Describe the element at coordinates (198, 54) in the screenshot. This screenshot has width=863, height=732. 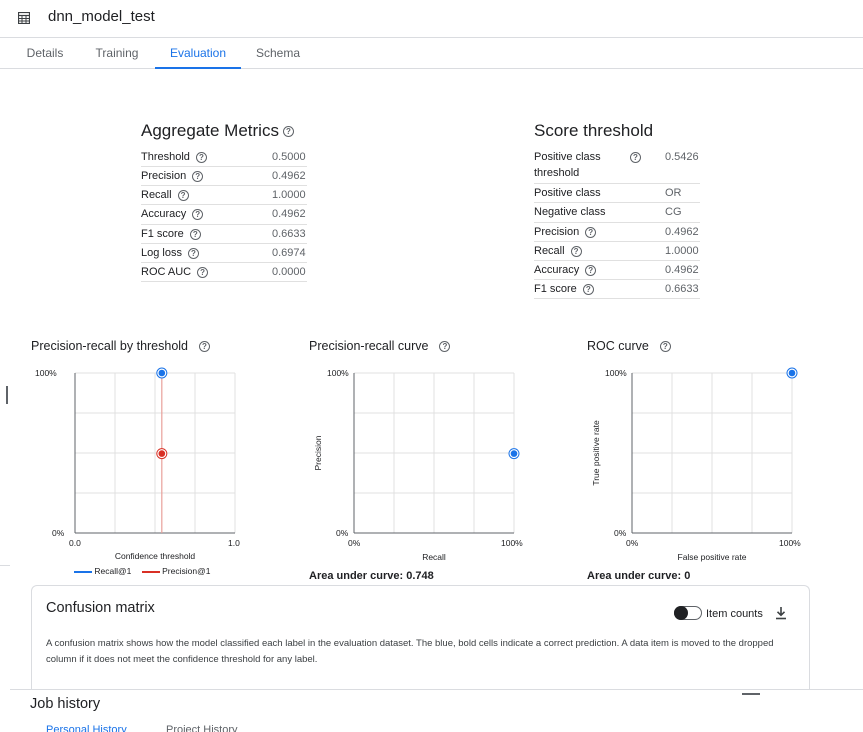
I see `tab-evaluation: Evaluation` at that location.